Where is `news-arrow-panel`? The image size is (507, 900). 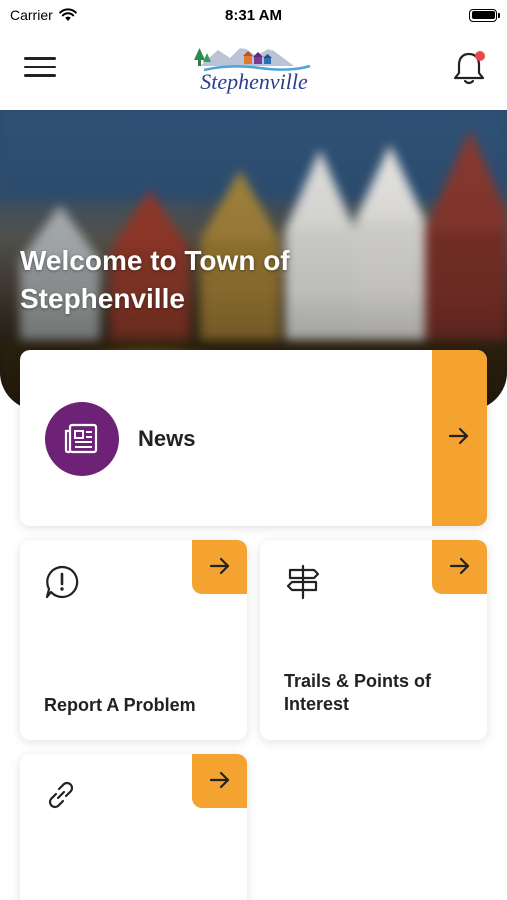
news-arrow-panel is located at coordinates (459, 438).